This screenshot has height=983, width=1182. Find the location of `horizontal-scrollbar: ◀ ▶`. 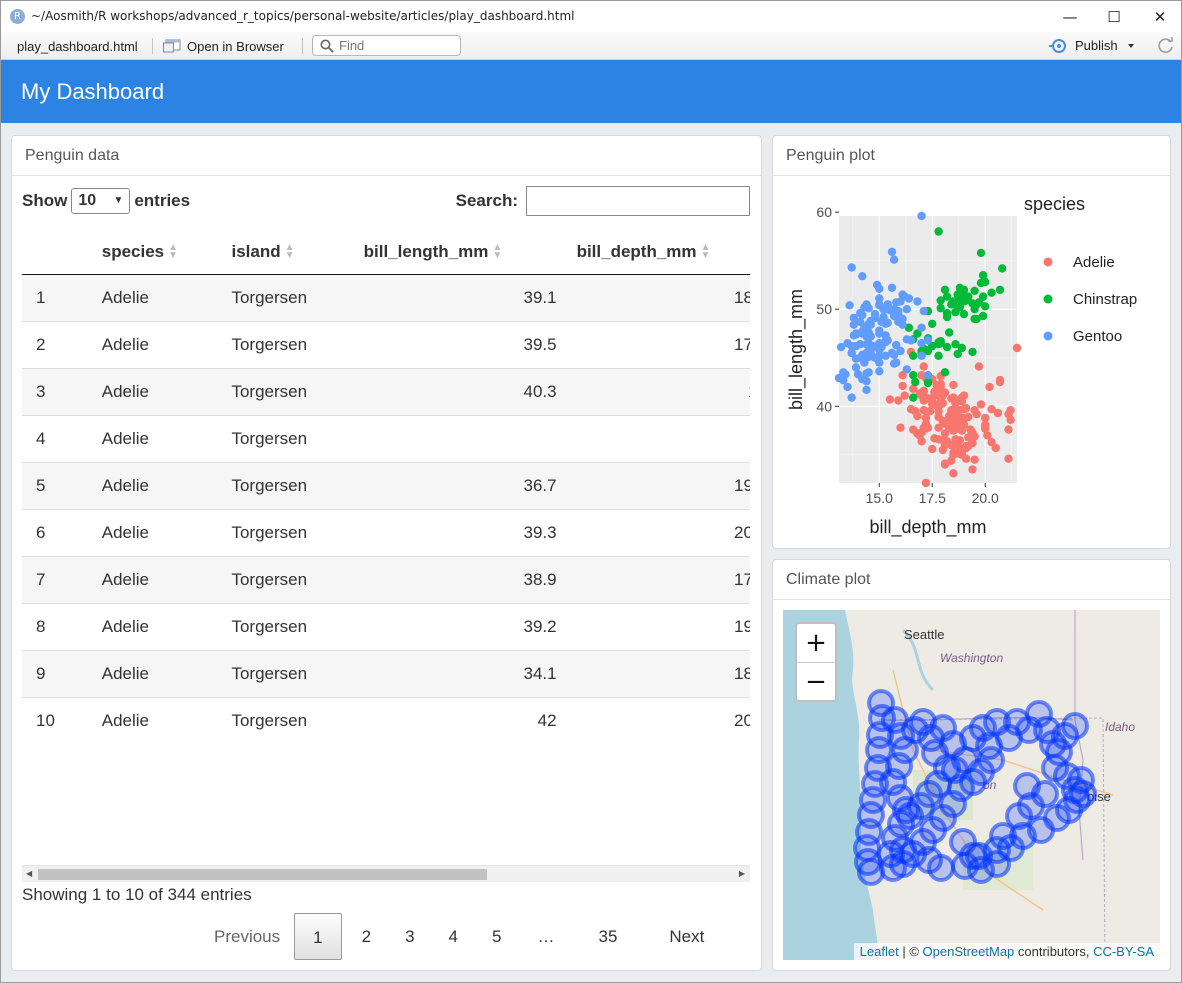

horizontal-scrollbar: ◀ ▶ is located at coordinates (386, 873).